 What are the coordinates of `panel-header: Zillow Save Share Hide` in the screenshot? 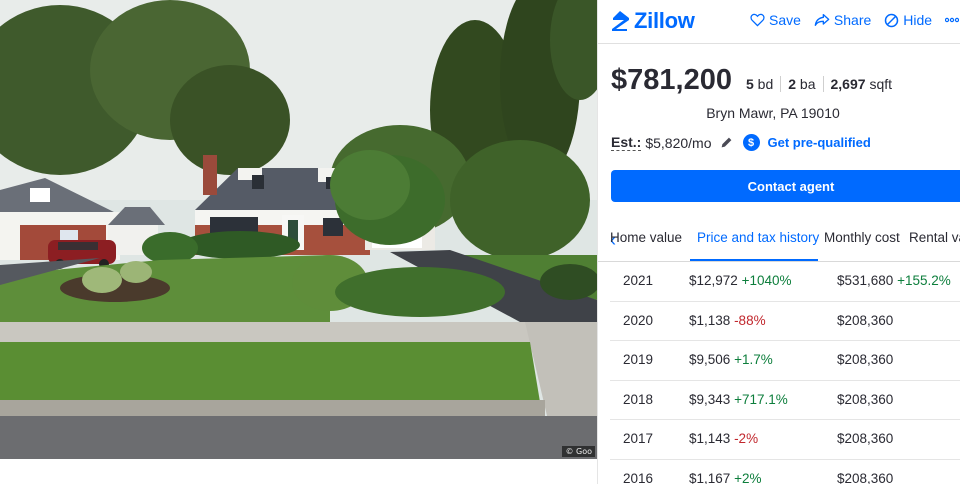 It's located at (779, 22).